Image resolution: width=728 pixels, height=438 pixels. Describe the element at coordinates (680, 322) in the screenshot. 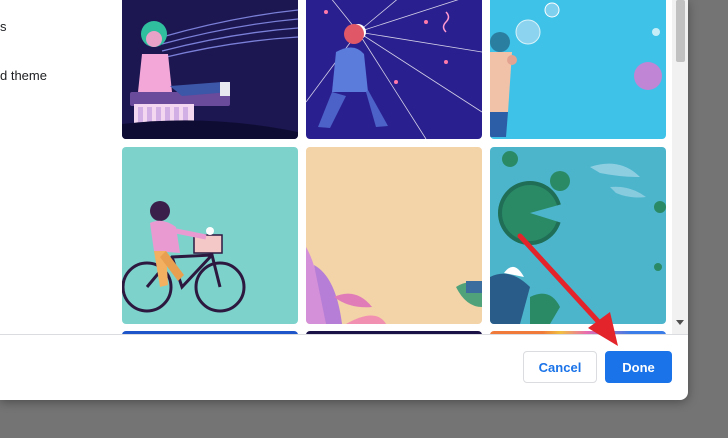

I see `scroll-down-arrow-icon` at that location.